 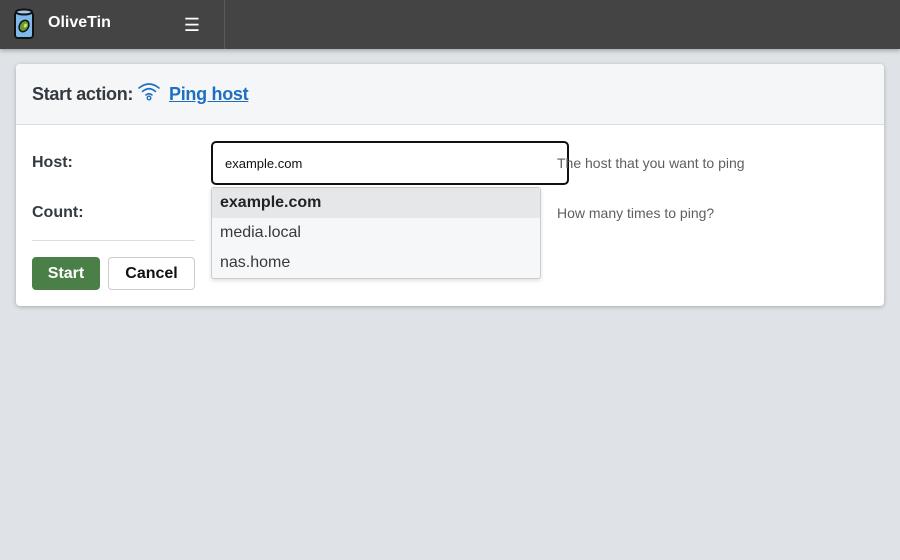 I want to click on topbar-divider, so click(x=224, y=24).